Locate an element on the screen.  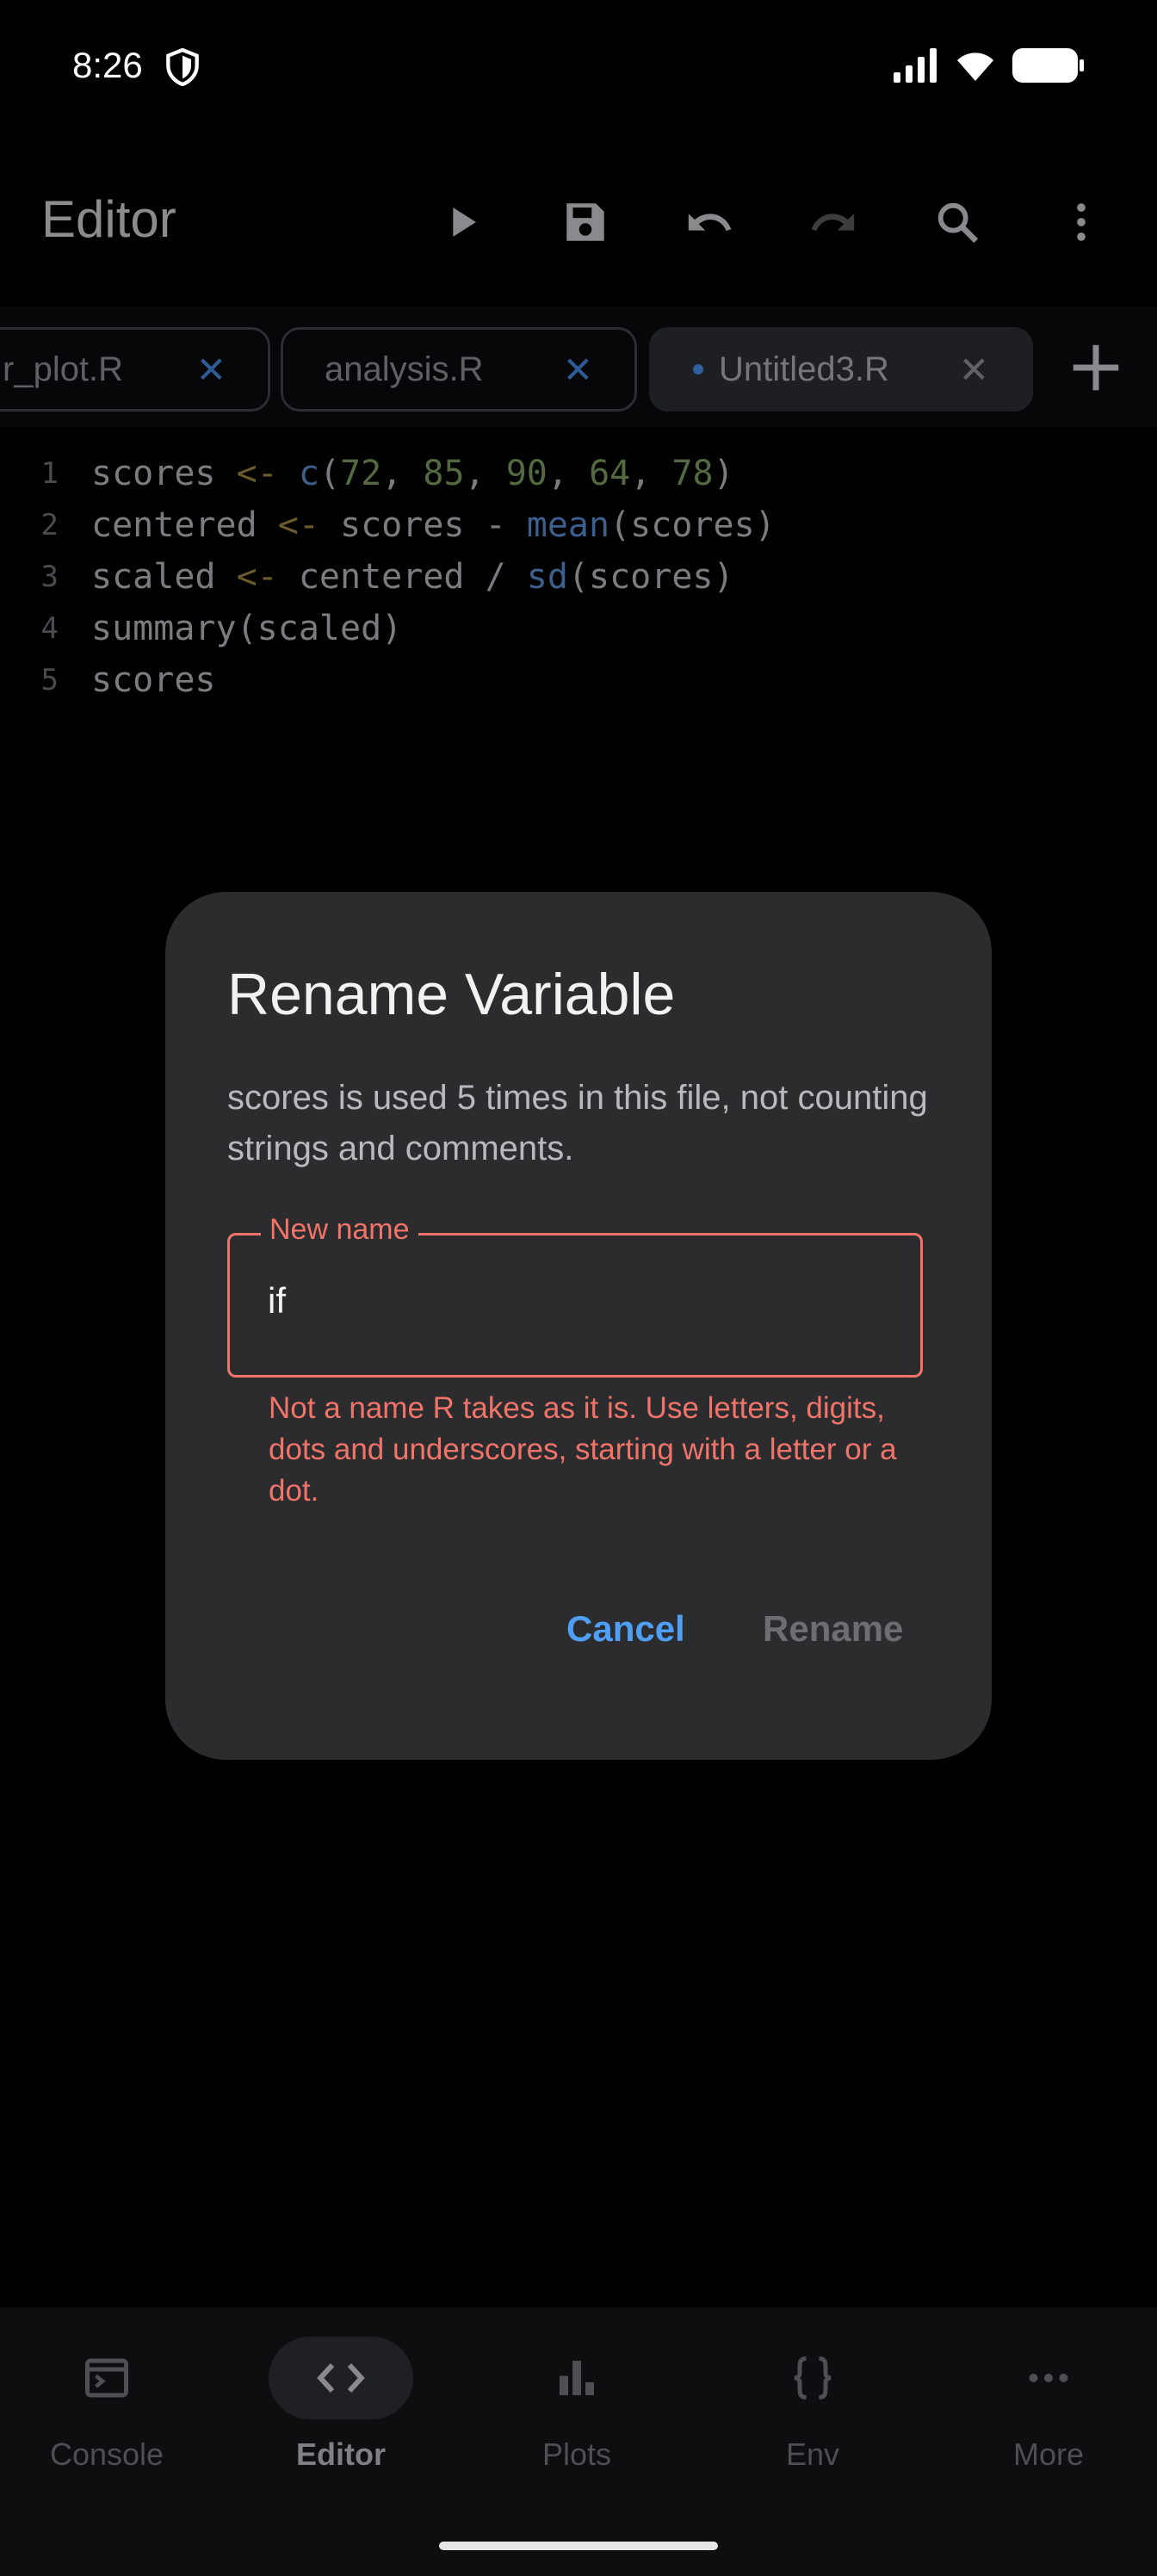
new-name-field: New name is located at coordinates (575, 1296).